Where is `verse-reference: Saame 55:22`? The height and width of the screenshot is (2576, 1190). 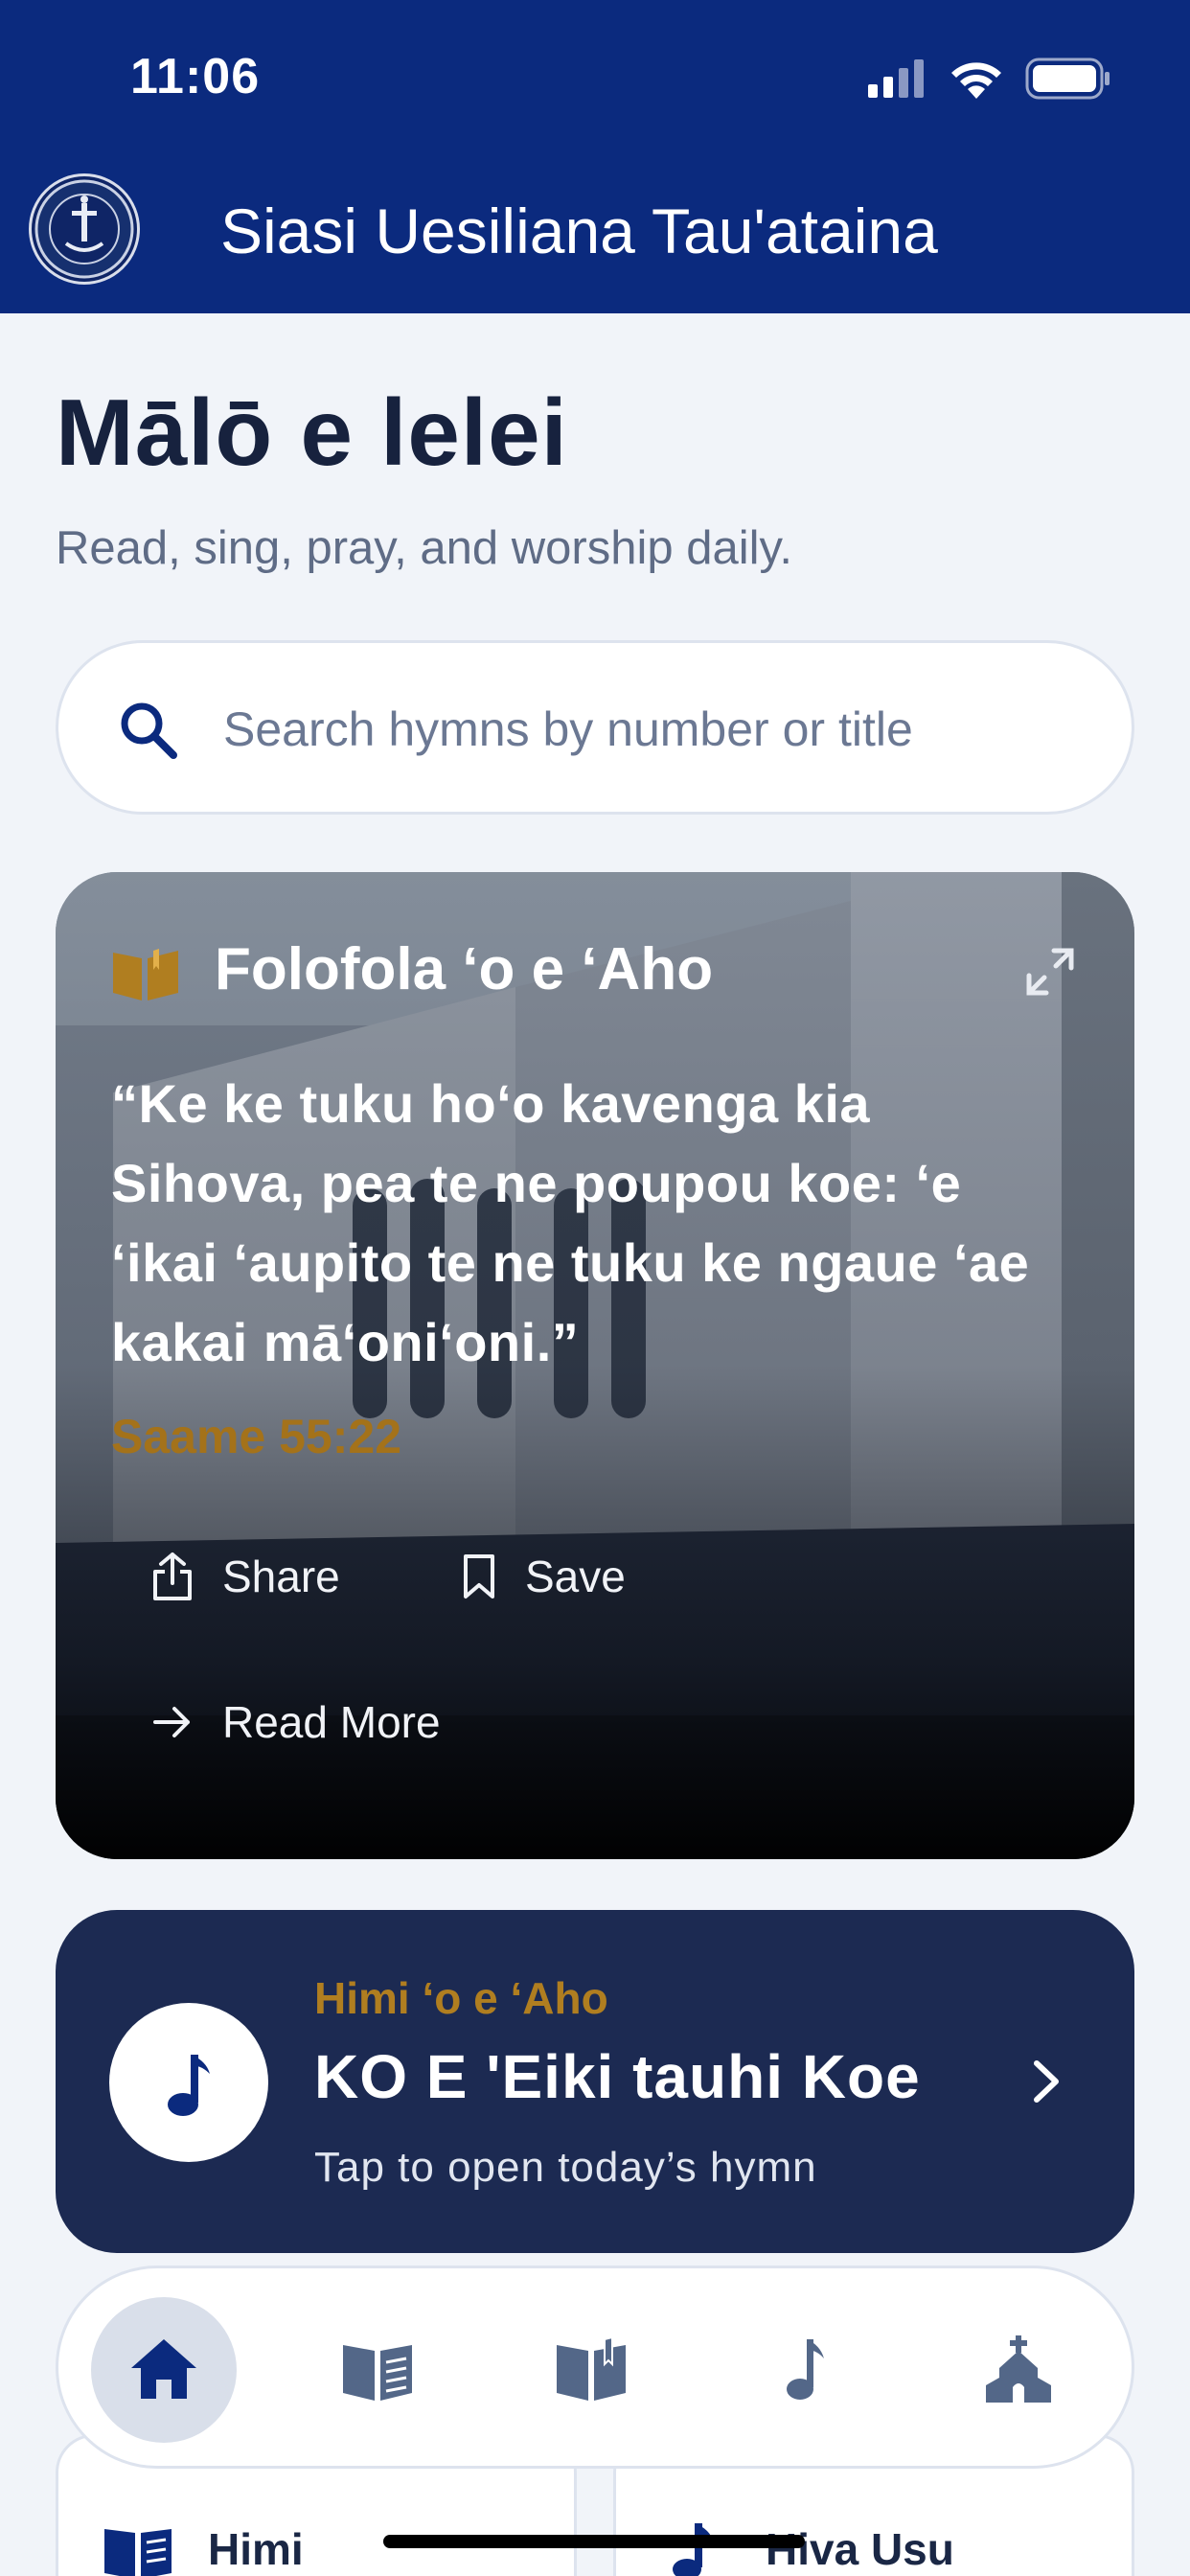 verse-reference: Saame 55:22 is located at coordinates (256, 1436).